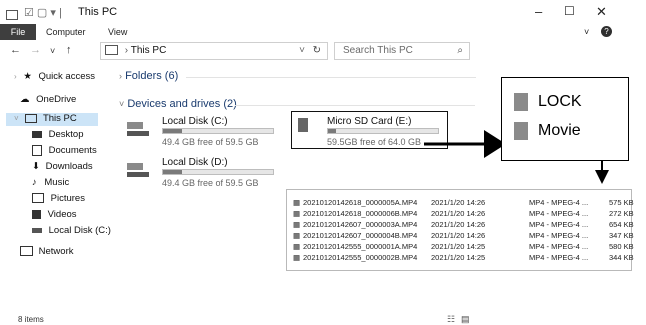  What do you see at coordinates (323, 12) in the screenshot?
I see `title-bar: ☑ ▢ ▾ | This PC – ☐ ✕` at bounding box center [323, 12].